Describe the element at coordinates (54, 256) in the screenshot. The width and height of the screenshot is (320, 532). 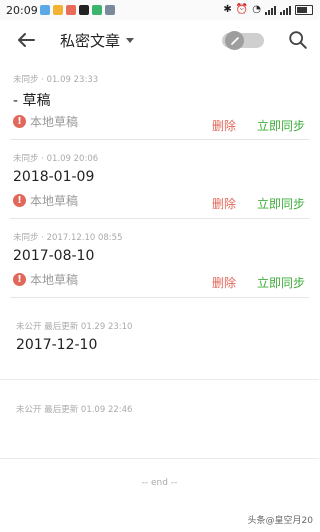
I see `item-title: 2017-08-10` at that location.